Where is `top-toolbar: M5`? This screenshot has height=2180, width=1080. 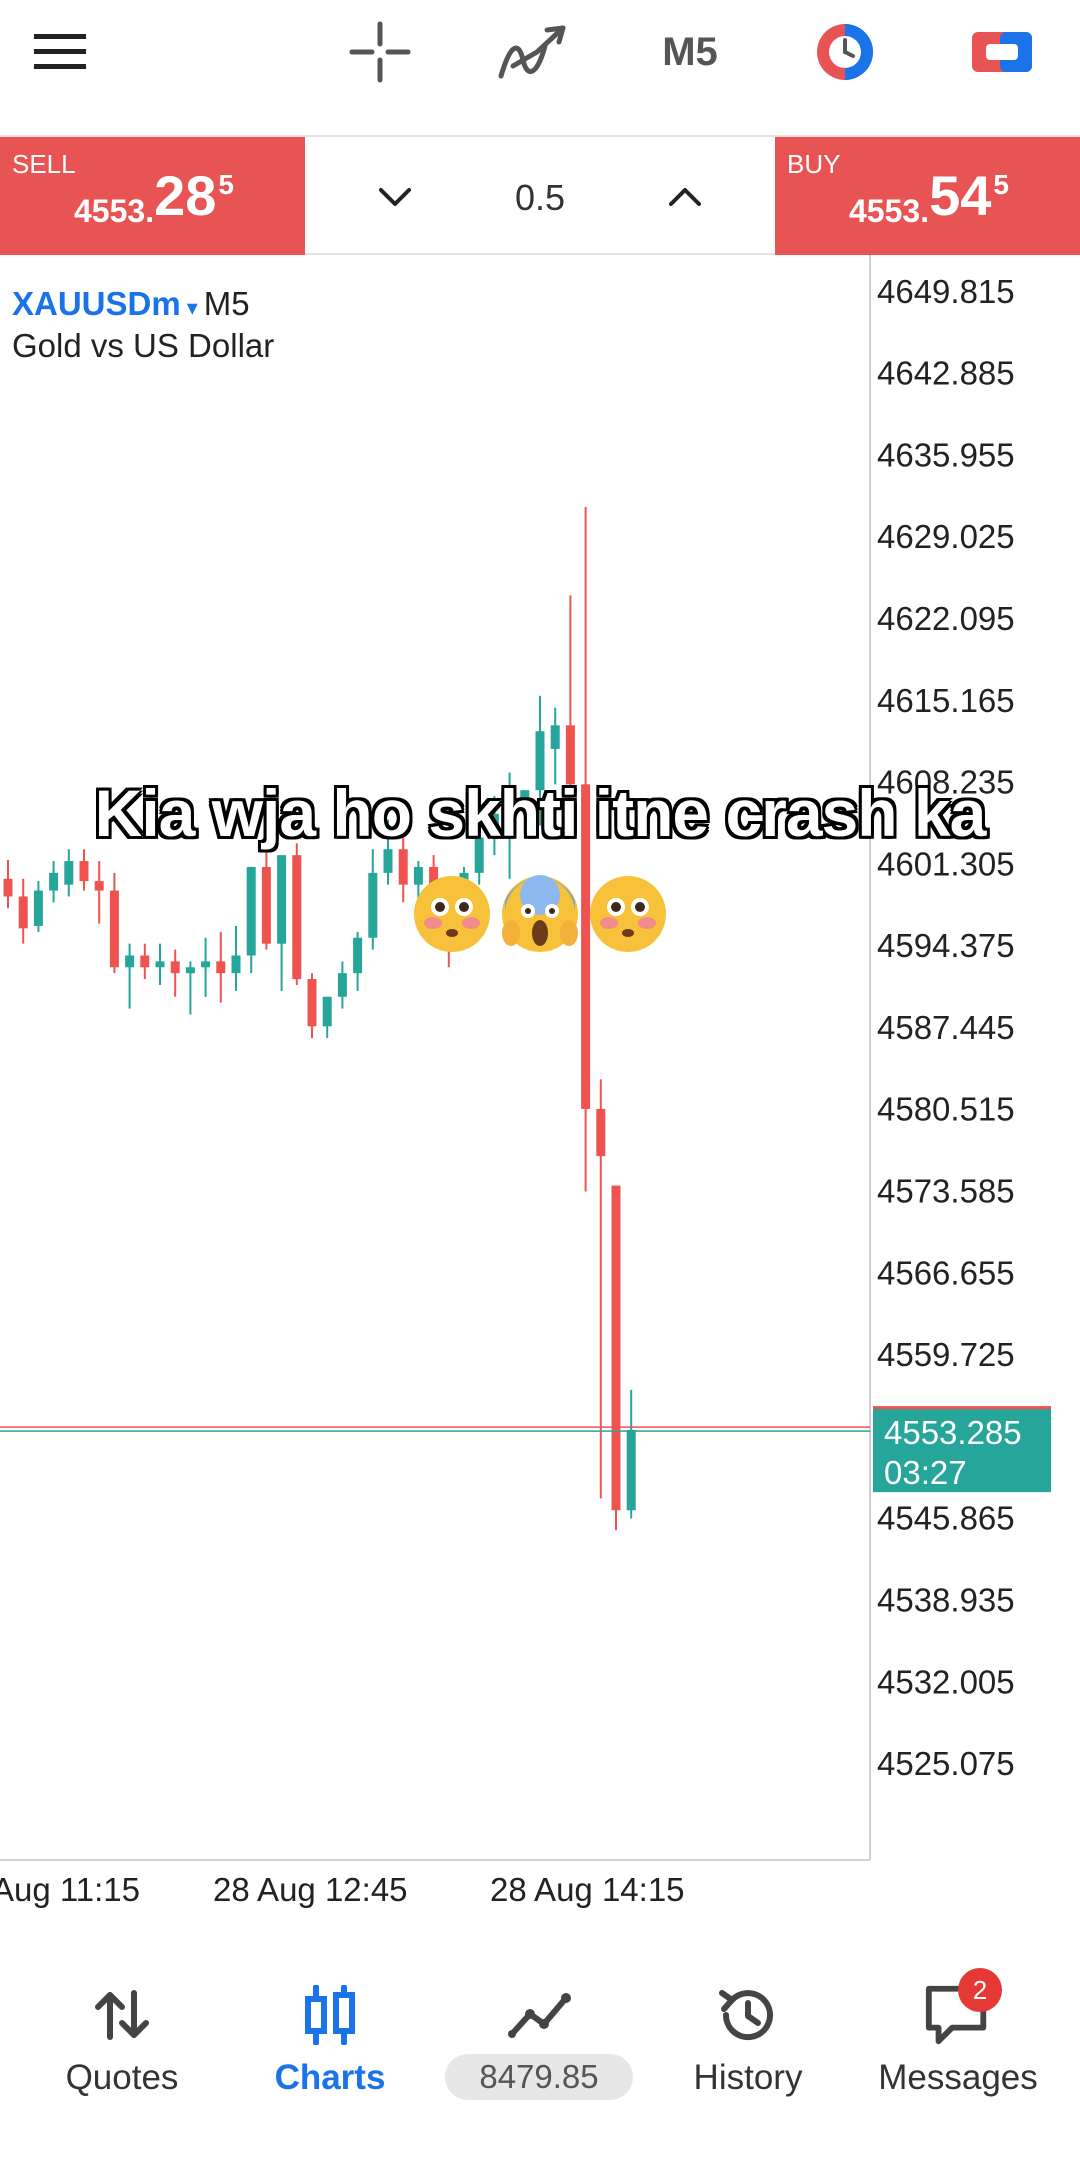
top-toolbar: M5 is located at coordinates (540, 67).